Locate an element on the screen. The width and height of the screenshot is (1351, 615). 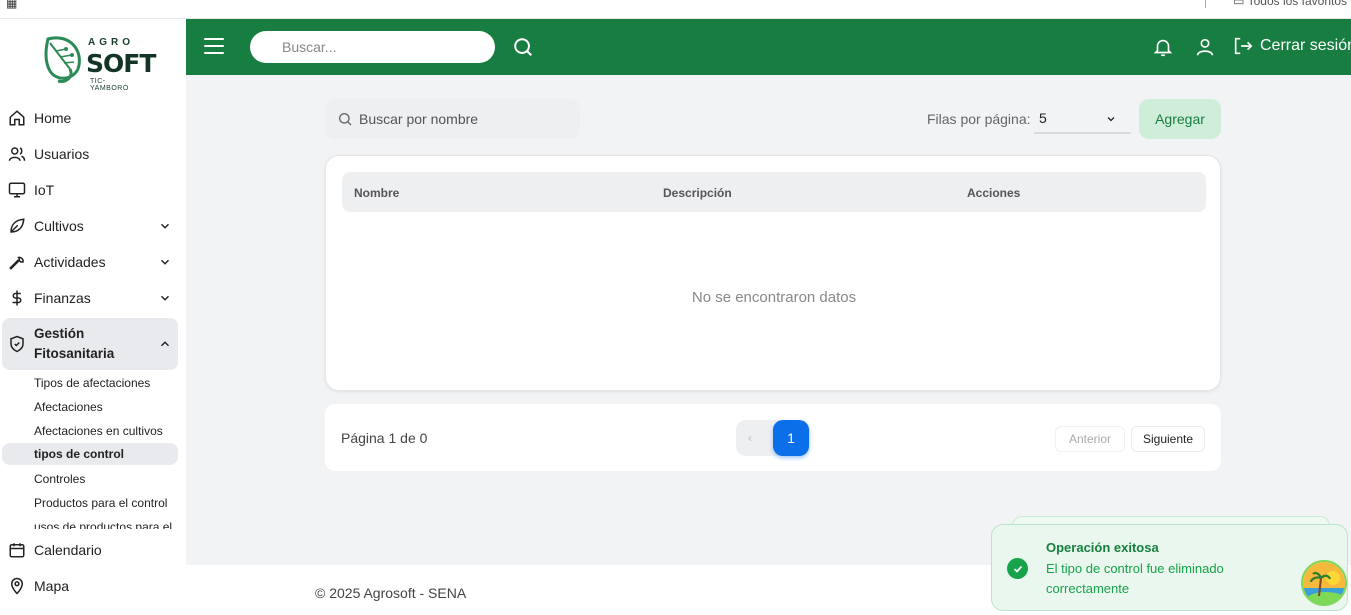
chevron-left-icon: ‹ is located at coordinates (750, 438).